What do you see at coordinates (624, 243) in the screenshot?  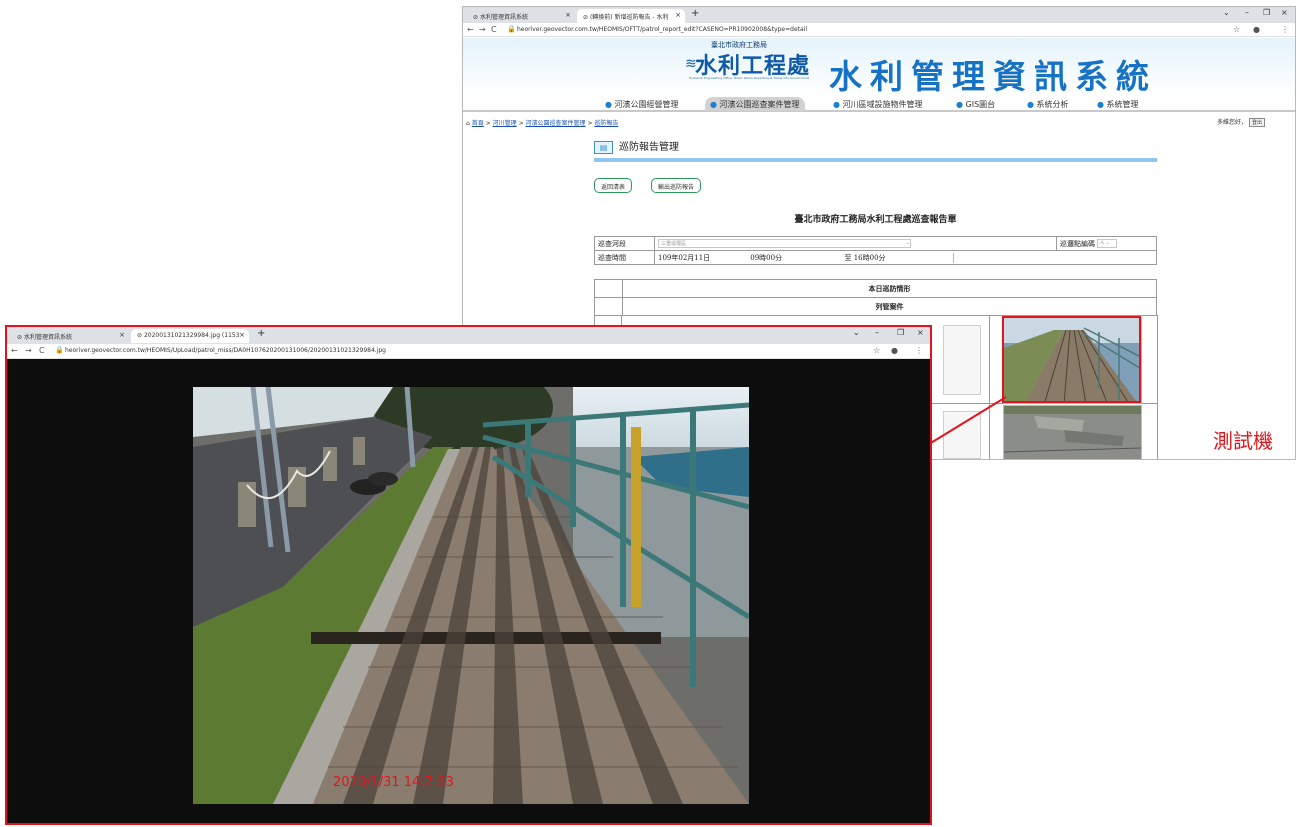 I see `river-label: 巡查河段` at bounding box center [624, 243].